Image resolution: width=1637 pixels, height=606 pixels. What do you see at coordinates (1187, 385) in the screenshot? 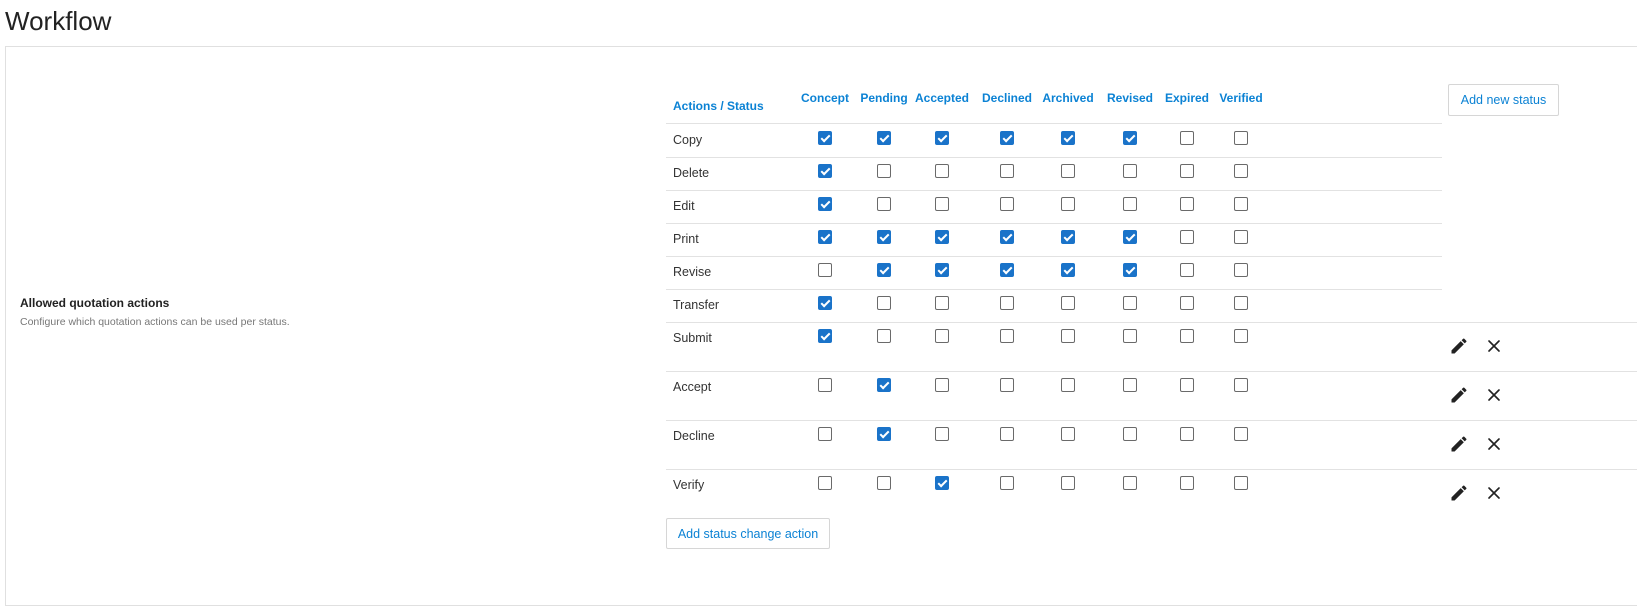
I see `checkbox-accept-expired` at bounding box center [1187, 385].